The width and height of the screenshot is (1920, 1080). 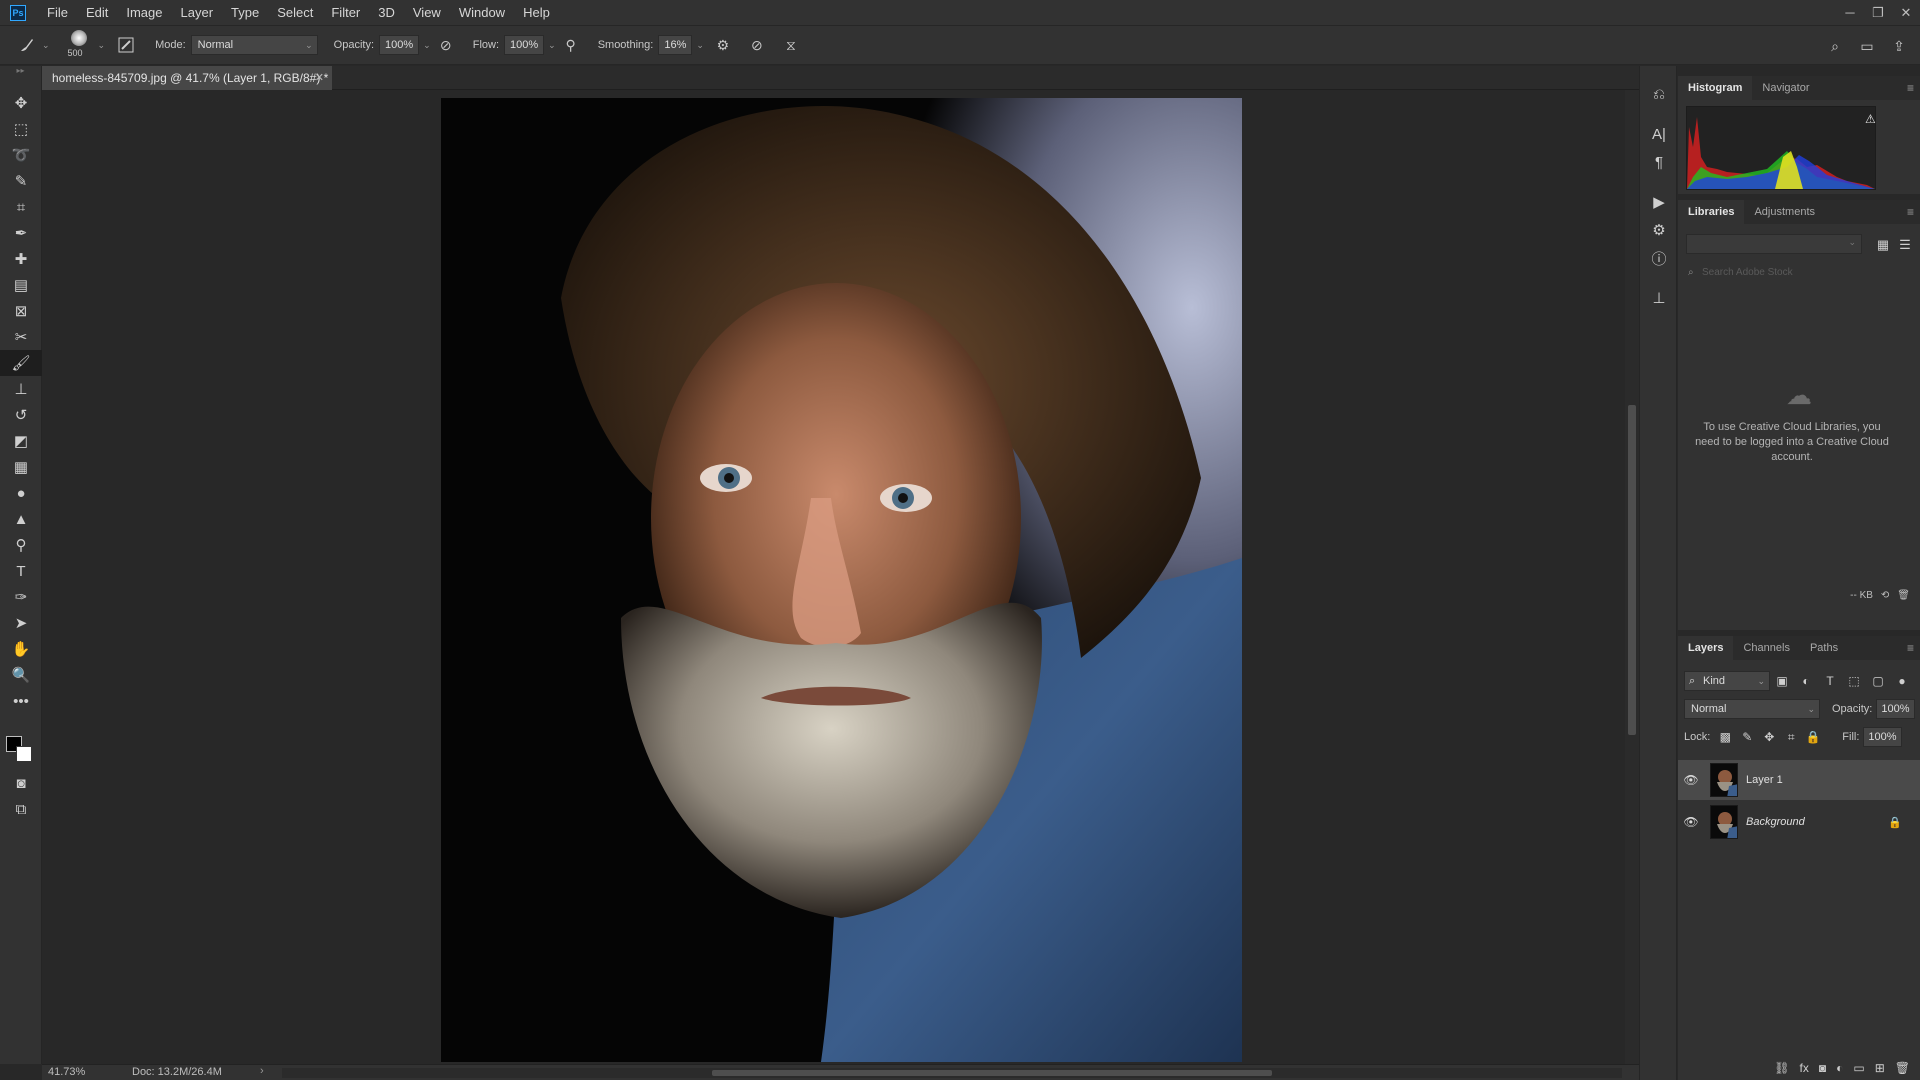 What do you see at coordinates (21, 259) in the screenshot?
I see `healing-brush-tool-icon: ✚` at bounding box center [21, 259].